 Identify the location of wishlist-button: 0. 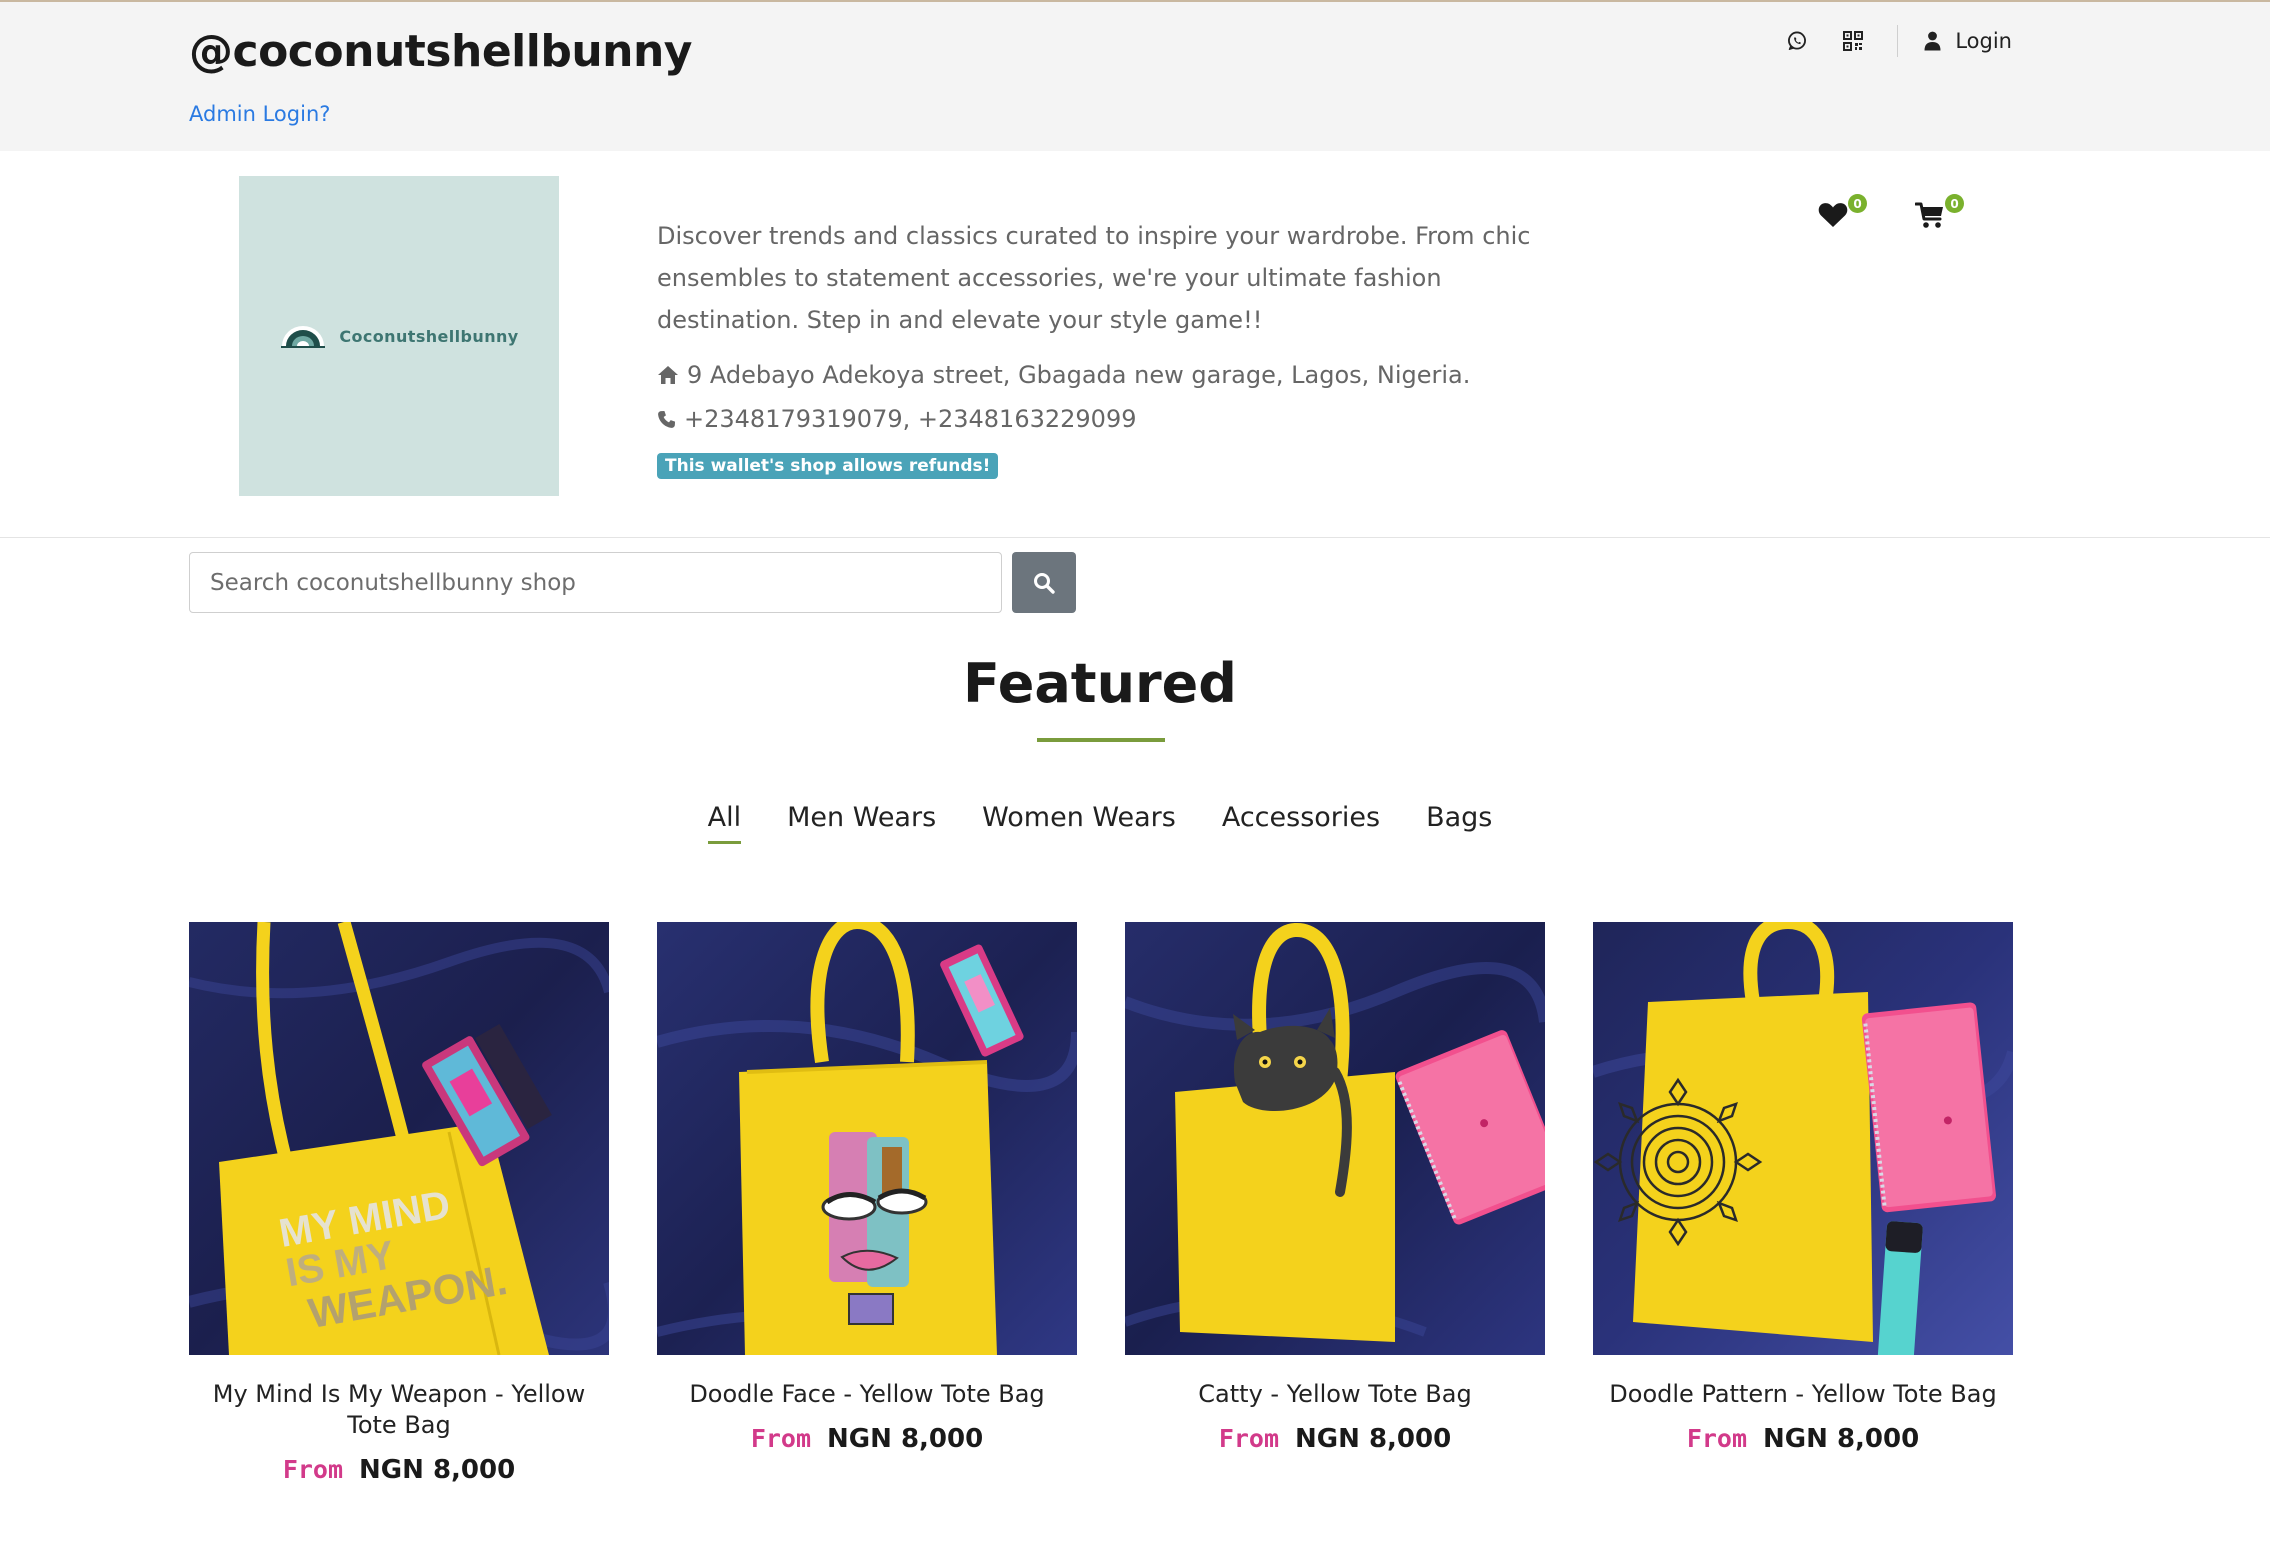
(1843, 214).